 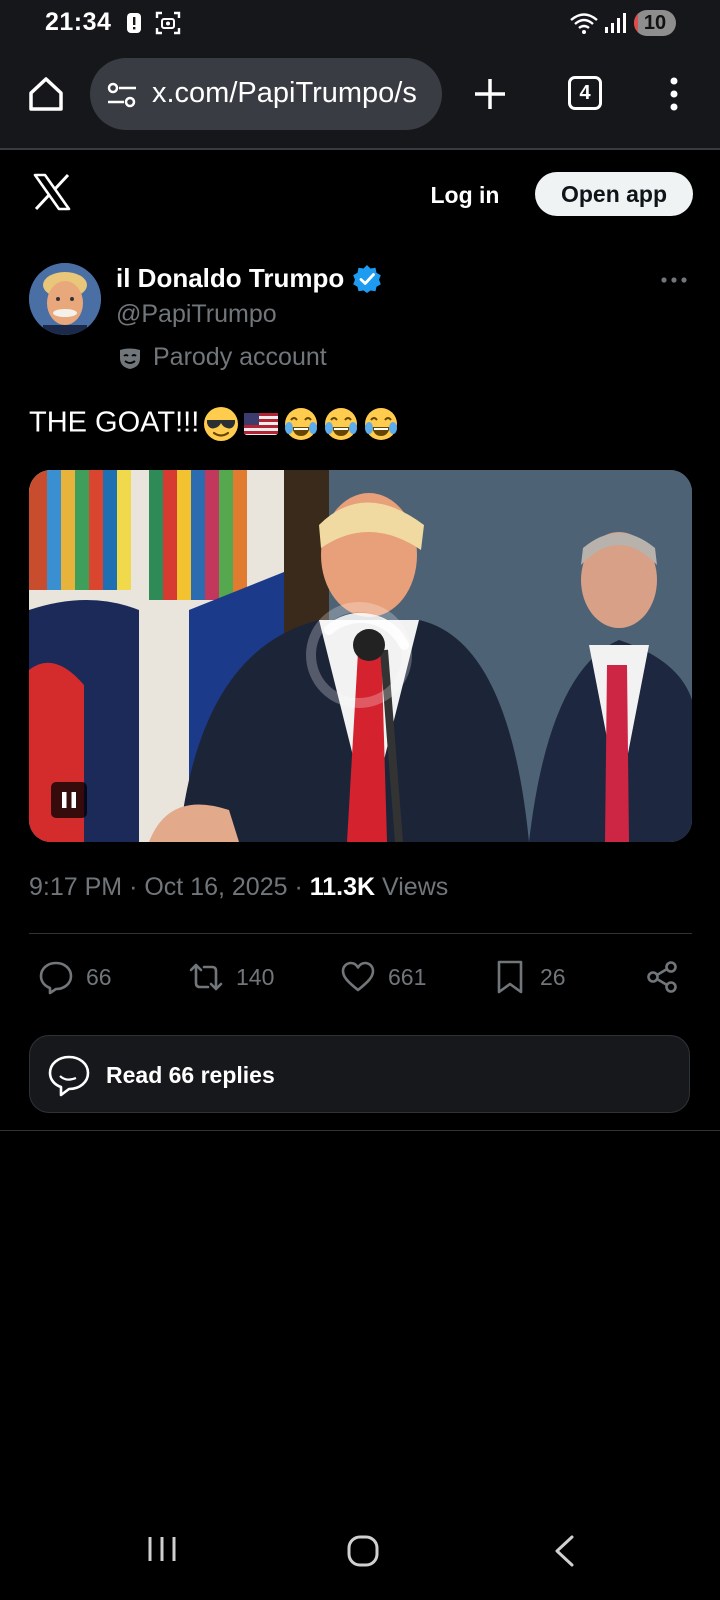 What do you see at coordinates (221, 424) in the screenshot?
I see `sunglasses-emoji-icon` at bounding box center [221, 424].